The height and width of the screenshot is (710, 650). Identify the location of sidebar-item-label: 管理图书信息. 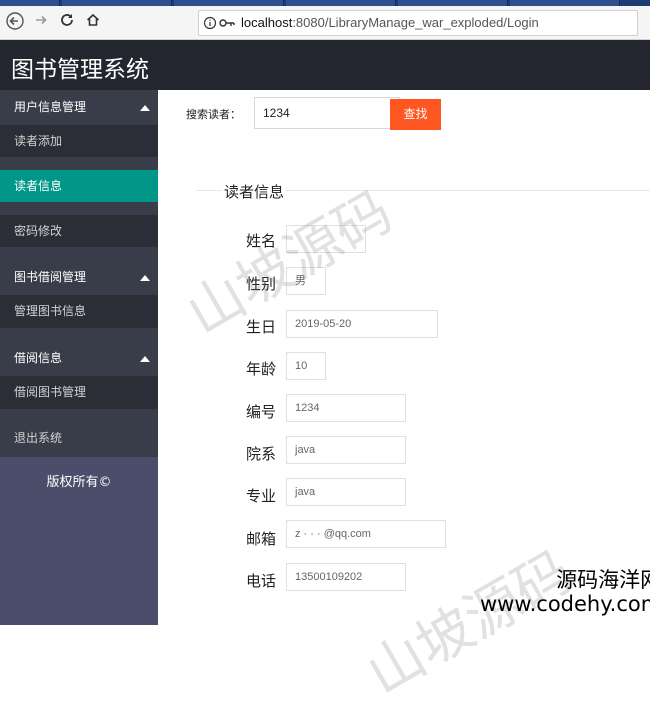
(50, 311).